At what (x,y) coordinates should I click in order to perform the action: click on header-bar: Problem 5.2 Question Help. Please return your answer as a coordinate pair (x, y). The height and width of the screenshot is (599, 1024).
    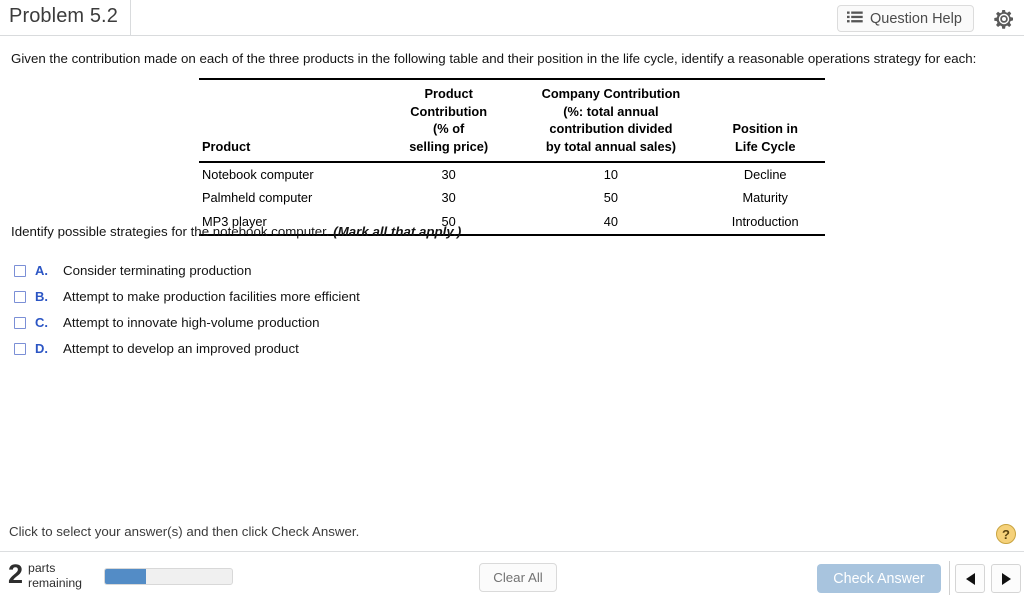
    Looking at the image, I should click on (512, 18).